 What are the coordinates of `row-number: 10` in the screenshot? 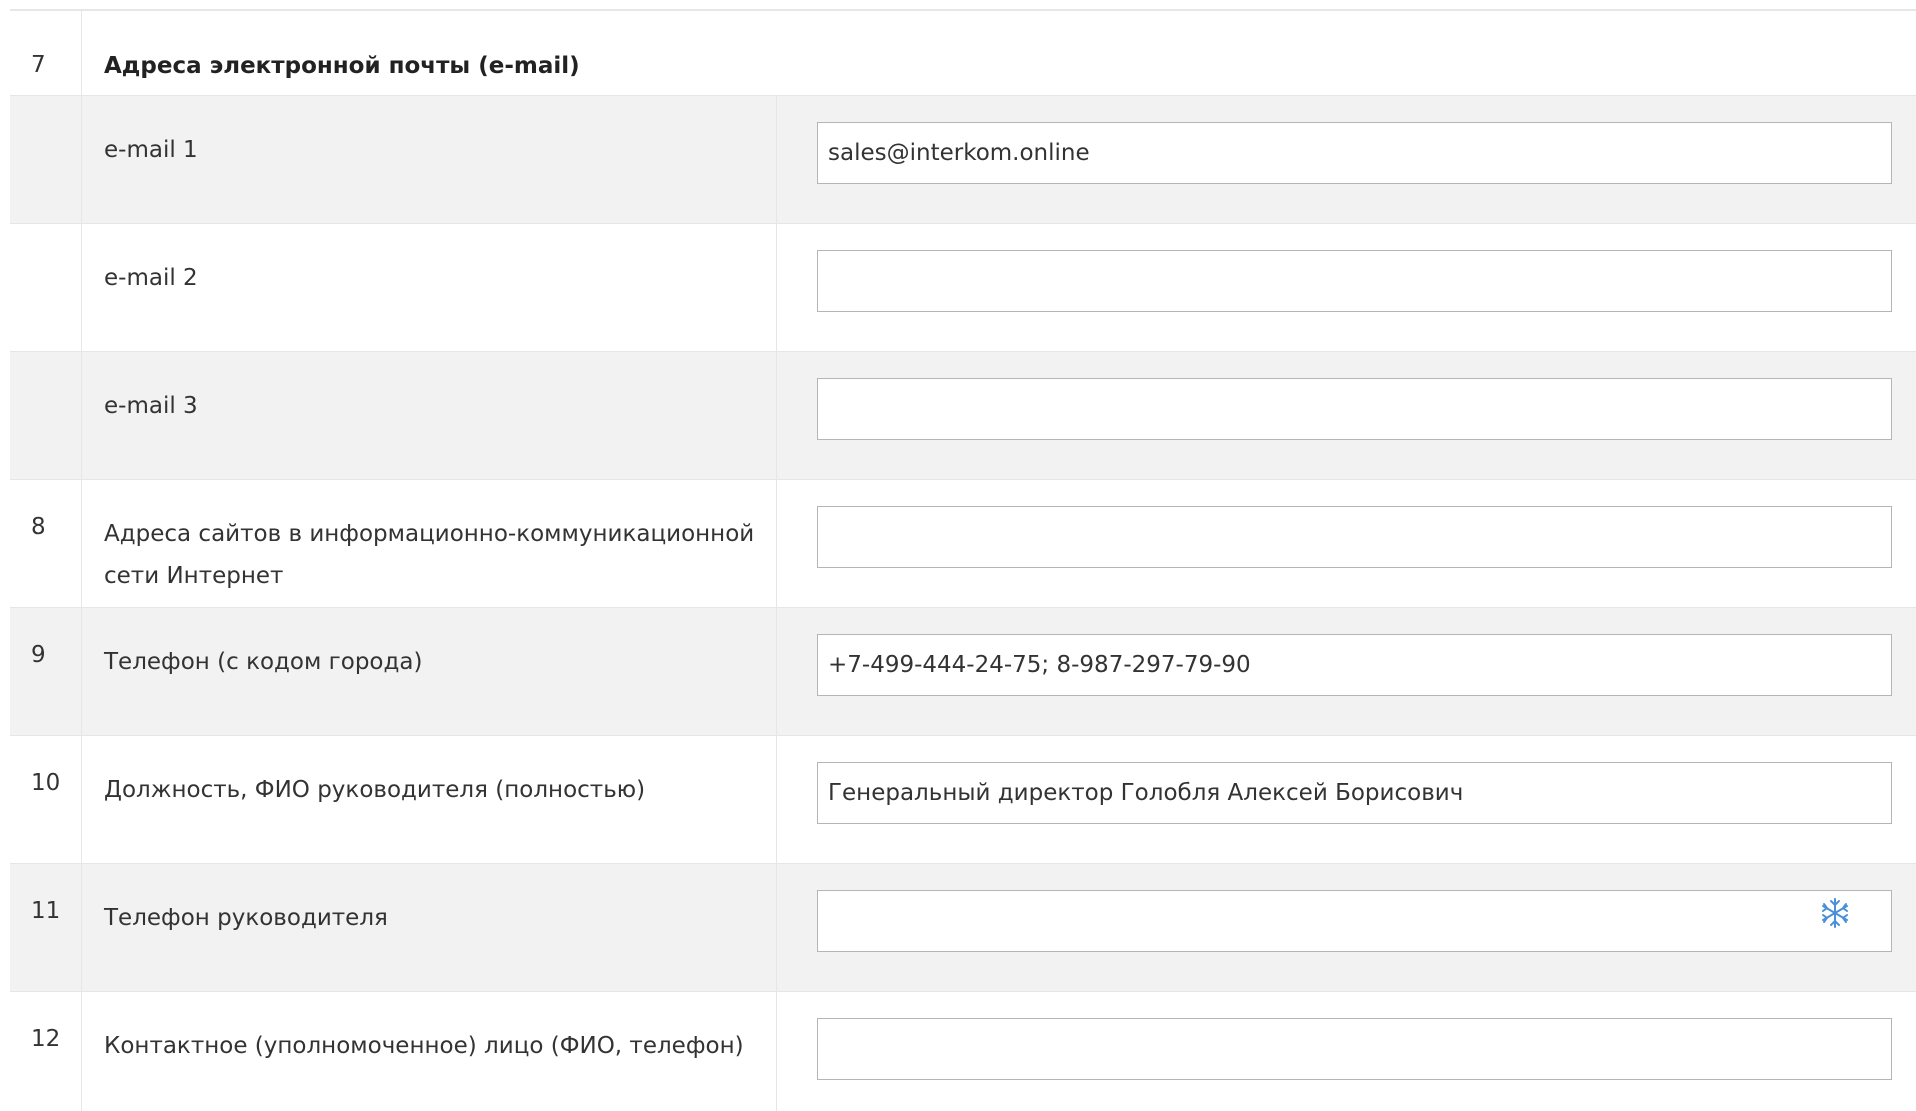 It's located at (46, 799).